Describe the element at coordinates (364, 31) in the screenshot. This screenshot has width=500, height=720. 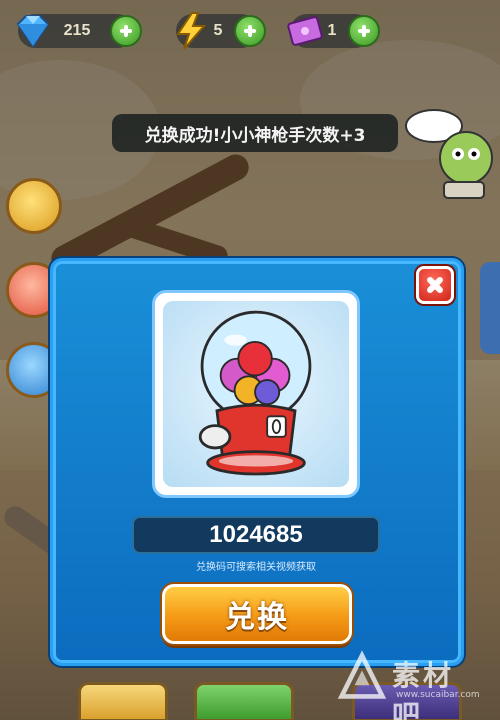
I see `add-tickets-button` at that location.